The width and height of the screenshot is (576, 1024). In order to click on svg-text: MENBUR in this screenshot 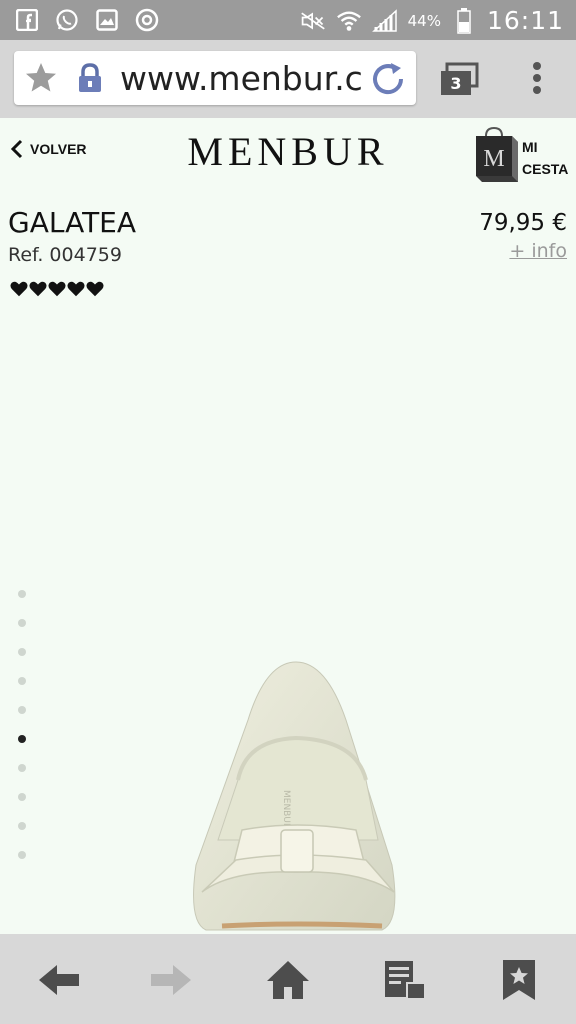, I will do `click(286, 809)`.